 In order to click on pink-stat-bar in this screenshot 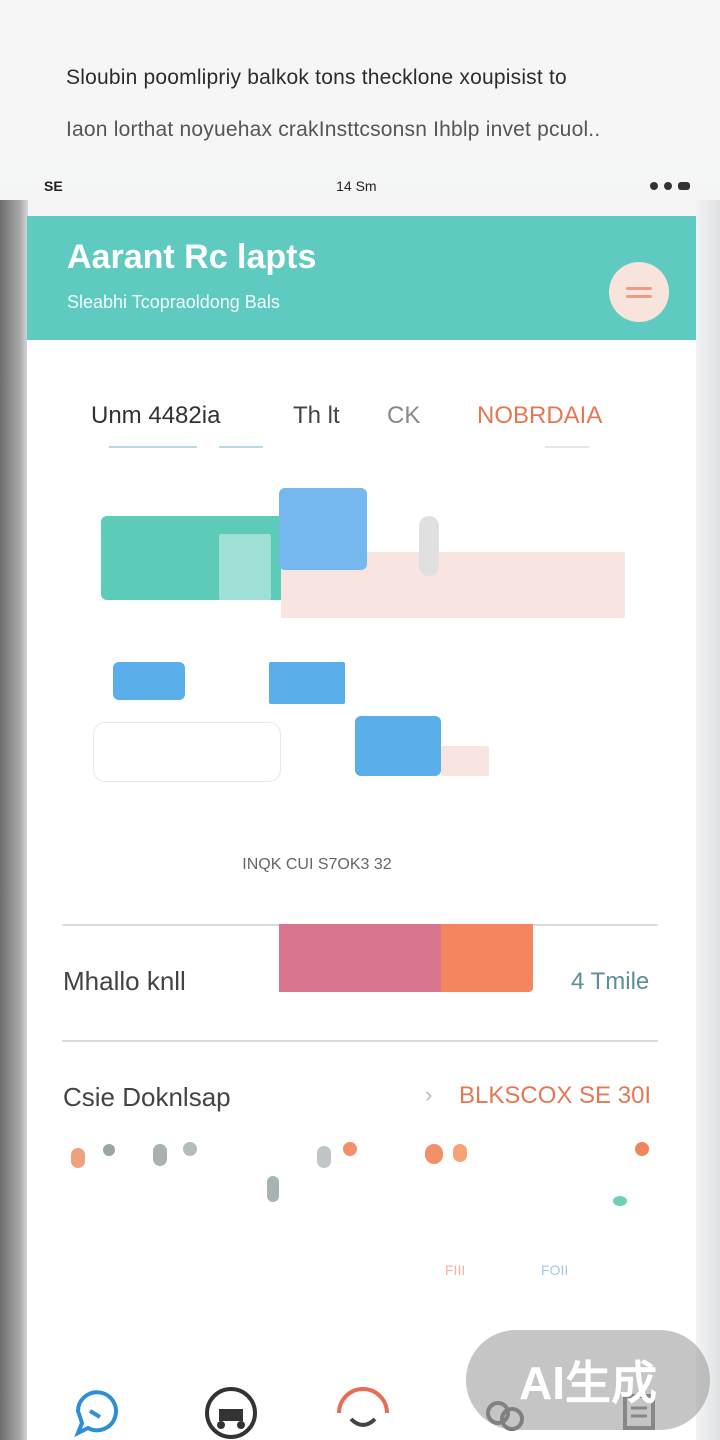, I will do `click(360, 958)`.